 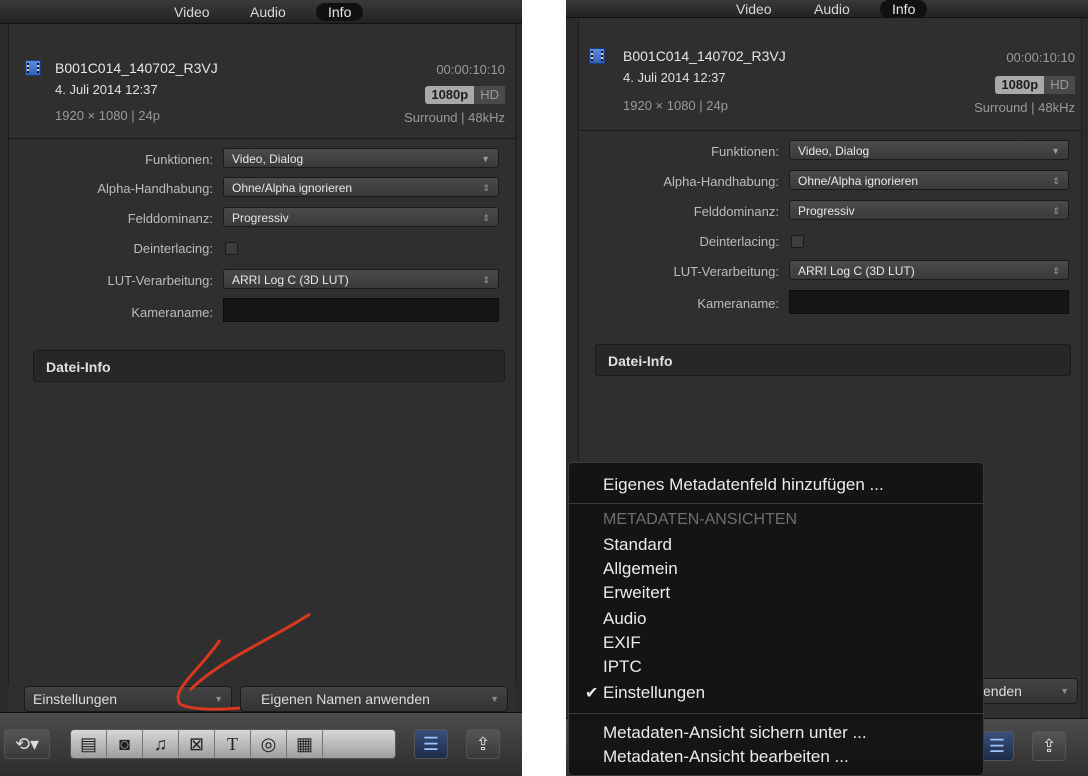 What do you see at coordinates (243, 661) in the screenshot?
I see `annotation-arrow` at bounding box center [243, 661].